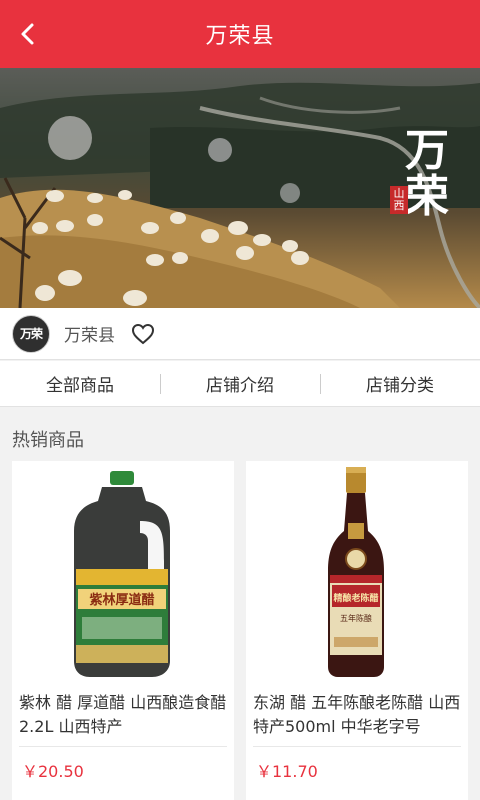 Image resolution: width=480 pixels, height=800 pixels. I want to click on page-title: 万荣县, so click(240, 36).